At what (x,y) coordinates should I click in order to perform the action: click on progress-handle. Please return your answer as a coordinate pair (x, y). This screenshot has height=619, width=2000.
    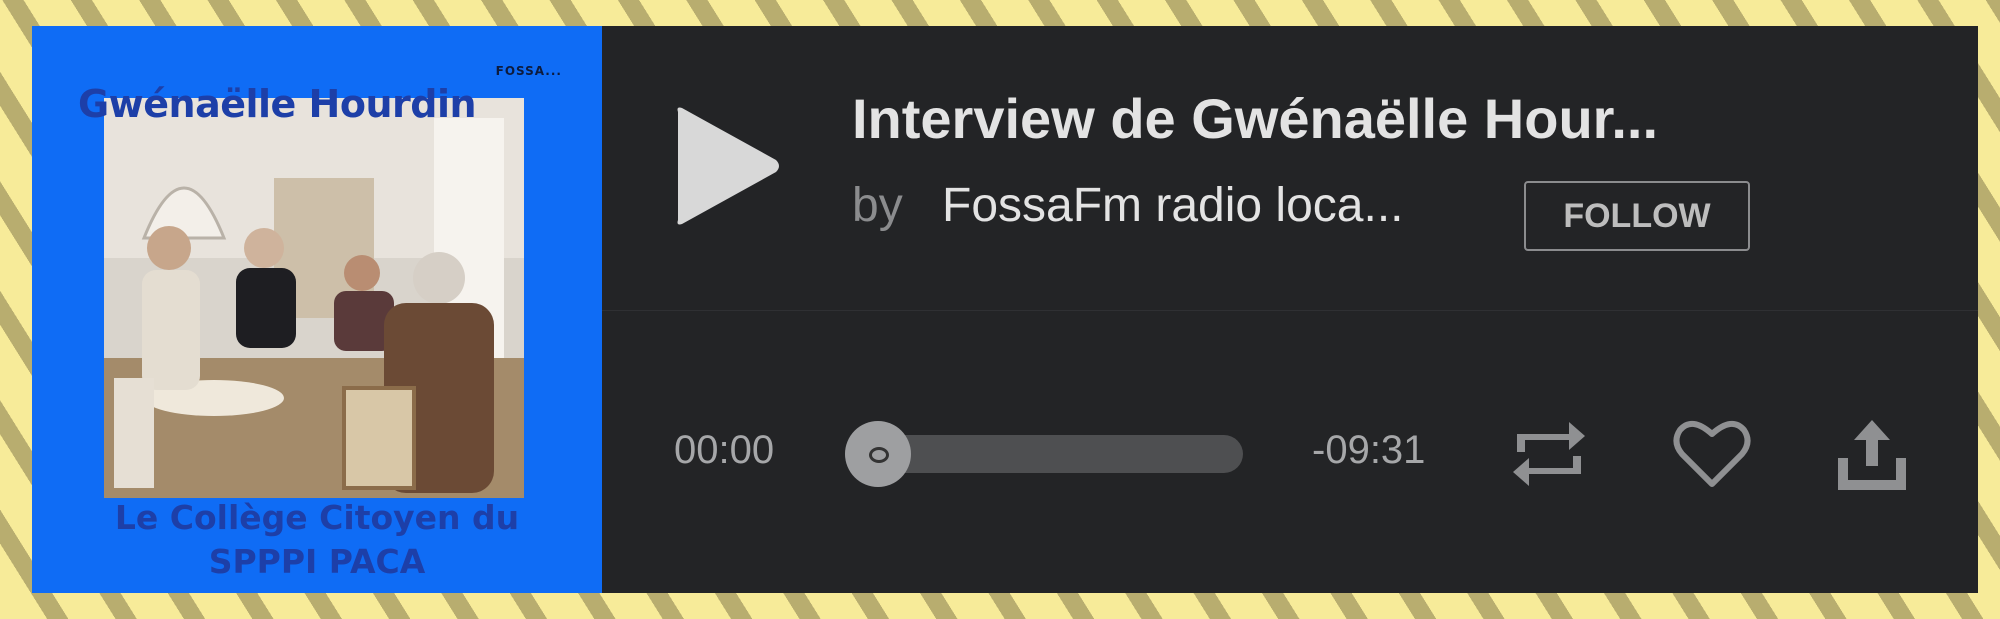
    Looking at the image, I should click on (878, 454).